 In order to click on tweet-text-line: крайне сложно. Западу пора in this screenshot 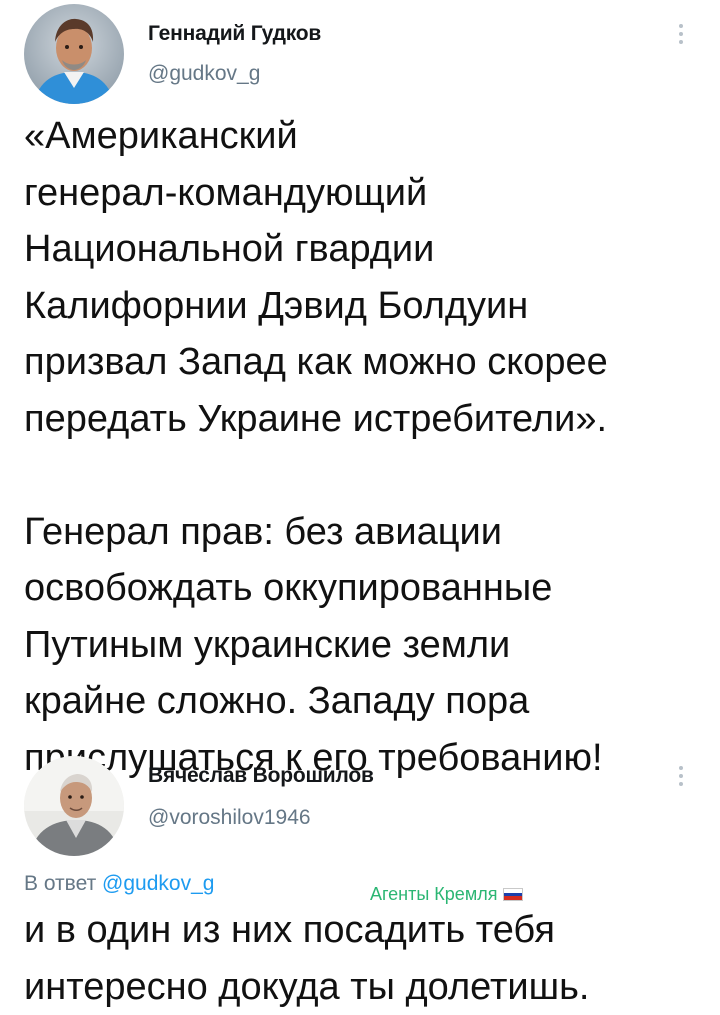, I will do `click(316, 701)`.